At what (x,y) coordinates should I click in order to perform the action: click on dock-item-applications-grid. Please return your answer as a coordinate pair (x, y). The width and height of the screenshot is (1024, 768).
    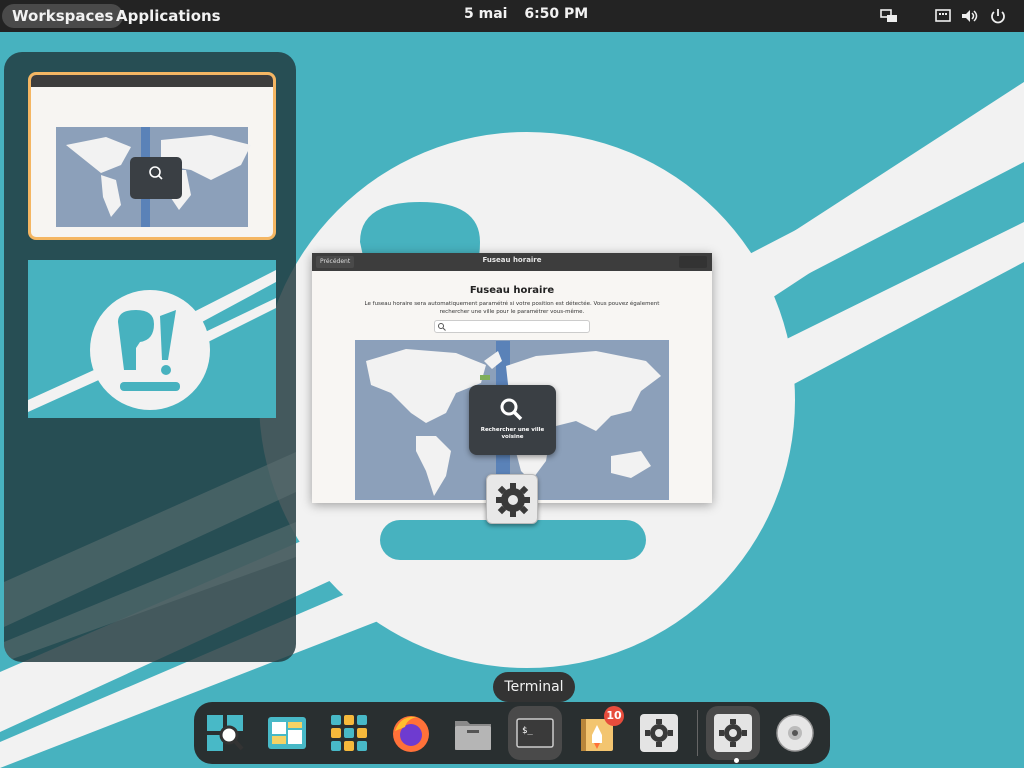
    Looking at the image, I should click on (349, 733).